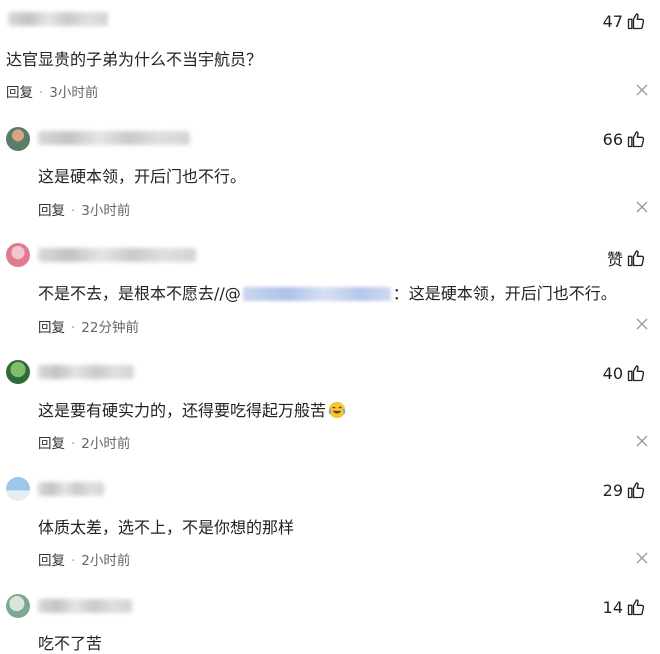 The width and height of the screenshot is (660, 654). Describe the element at coordinates (70, 643) in the screenshot. I see `comment-text: 吃不了苦` at that location.